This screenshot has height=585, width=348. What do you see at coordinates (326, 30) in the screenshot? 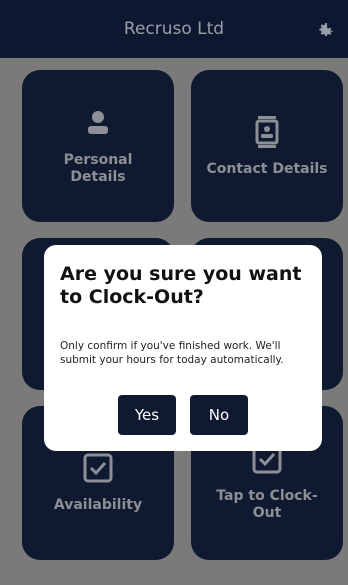
I see `gear-icon` at bounding box center [326, 30].